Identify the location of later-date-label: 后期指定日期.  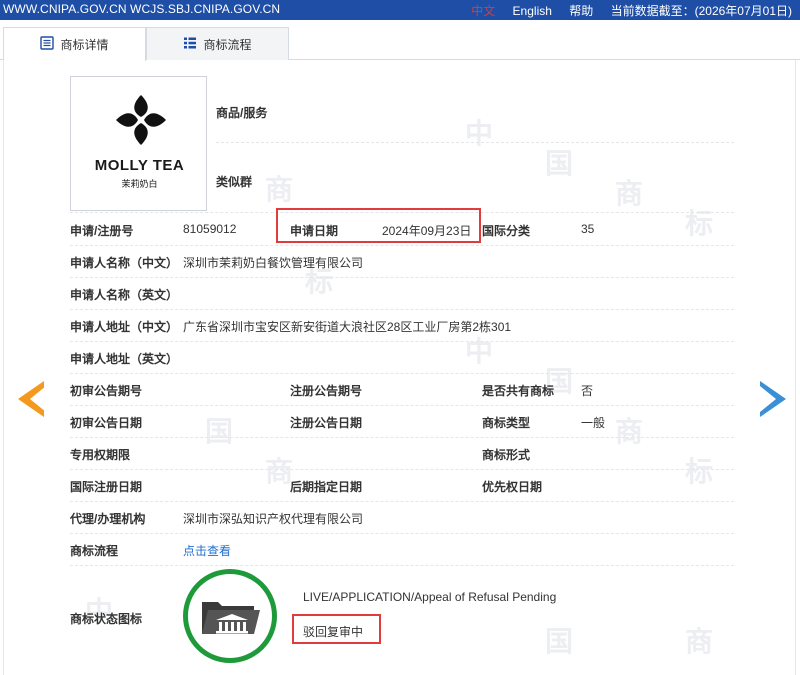
(326, 487).